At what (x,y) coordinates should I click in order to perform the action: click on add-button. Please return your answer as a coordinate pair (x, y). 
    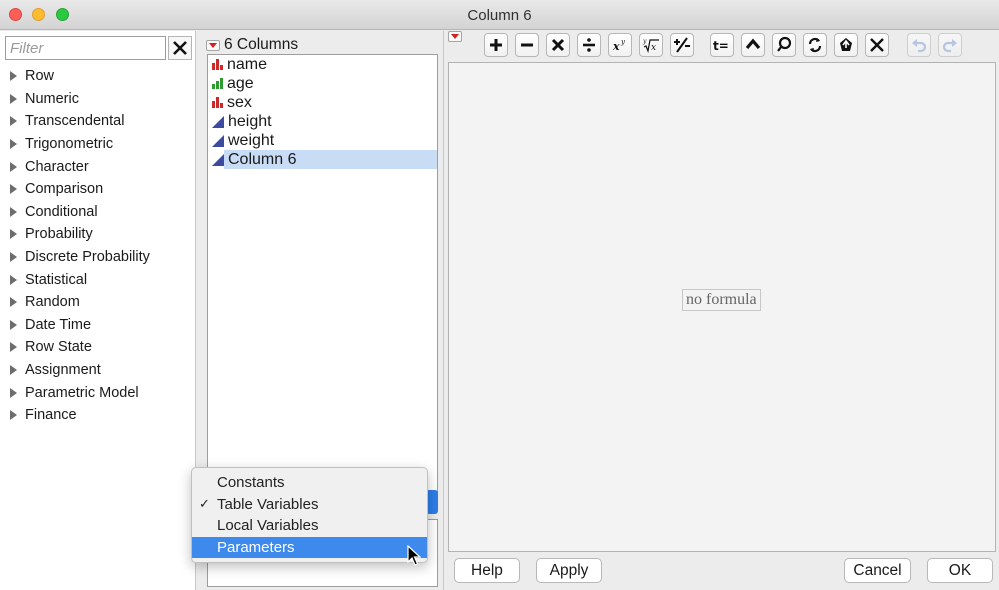
    Looking at the image, I should click on (496, 45).